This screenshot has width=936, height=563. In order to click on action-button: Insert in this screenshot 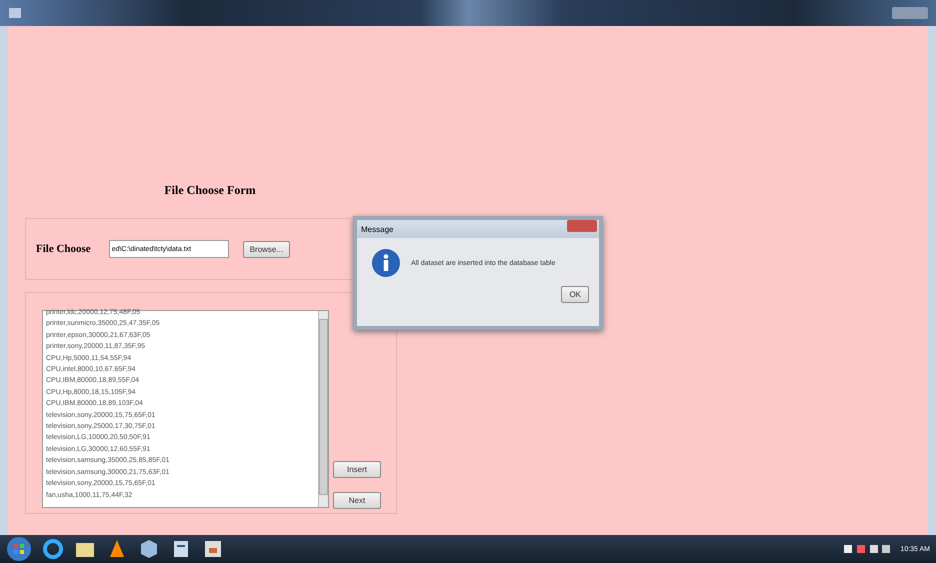, I will do `click(357, 469)`.